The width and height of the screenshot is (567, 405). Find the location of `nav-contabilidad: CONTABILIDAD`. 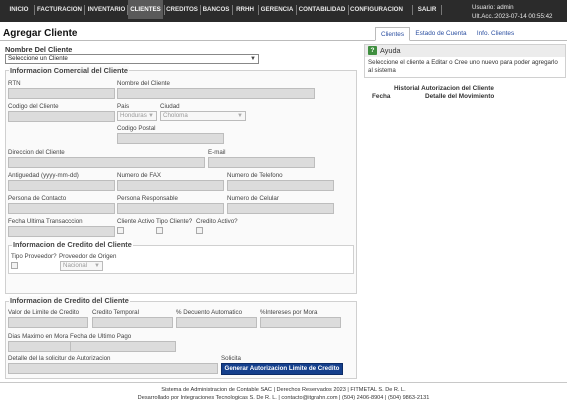

nav-contabilidad: CONTABILIDAD is located at coordinates (322, 9).